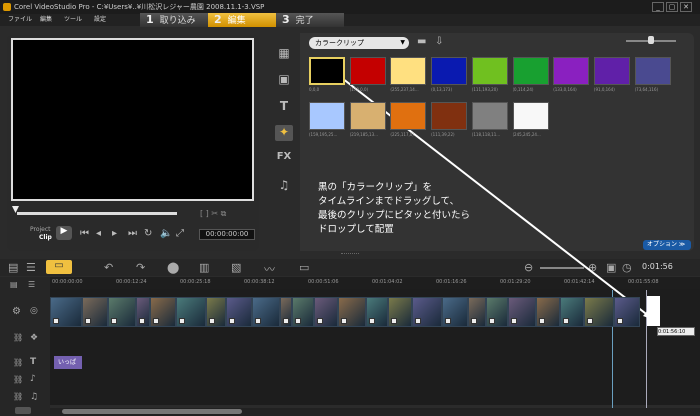 This screenshot has width=700, height=416. I want to click on chapter-icon: ☰, so click(31, 284).